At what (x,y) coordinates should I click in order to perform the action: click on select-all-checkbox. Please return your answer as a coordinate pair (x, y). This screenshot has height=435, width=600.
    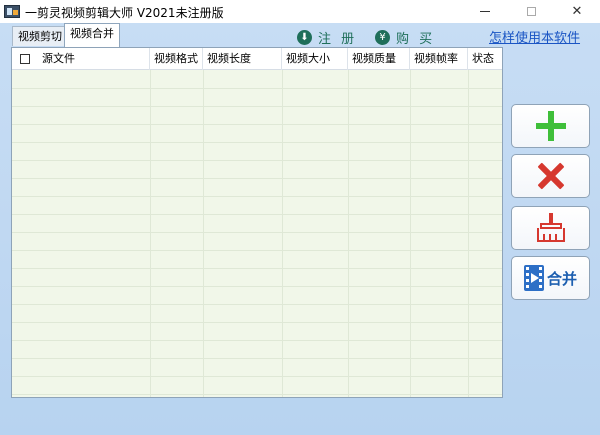
    Looking at the image, I should click on (25, 59).